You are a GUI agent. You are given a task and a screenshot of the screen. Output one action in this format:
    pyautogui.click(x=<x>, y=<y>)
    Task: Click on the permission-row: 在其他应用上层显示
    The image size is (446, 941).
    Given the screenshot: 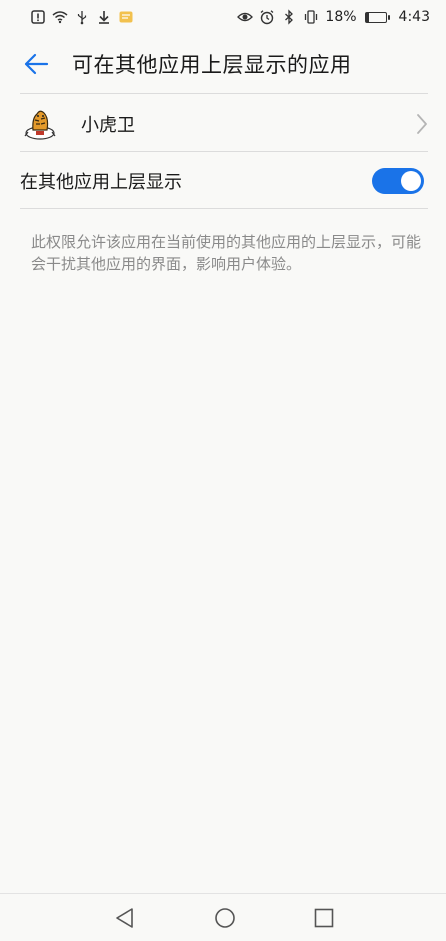 What is the action you would take?
    pyautogui.click(x=223, y=181)
    